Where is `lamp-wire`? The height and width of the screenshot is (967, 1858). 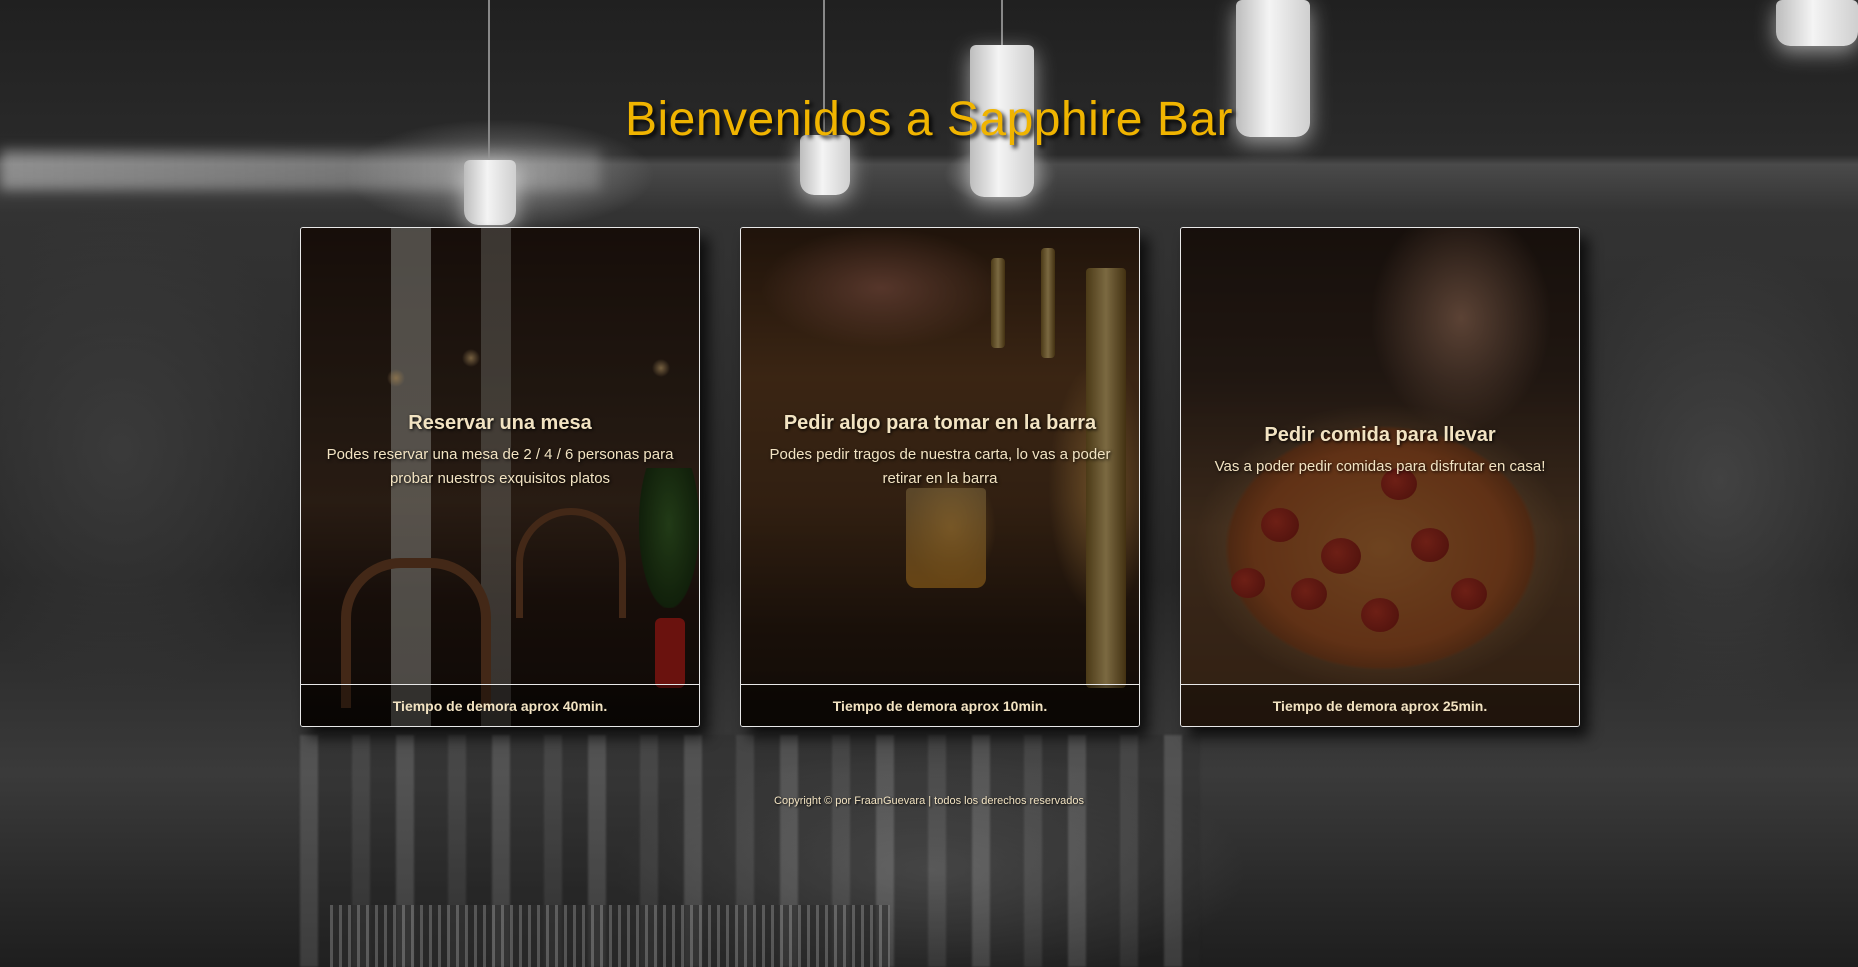
lamp-wire is located at coordinates (1002, 22).